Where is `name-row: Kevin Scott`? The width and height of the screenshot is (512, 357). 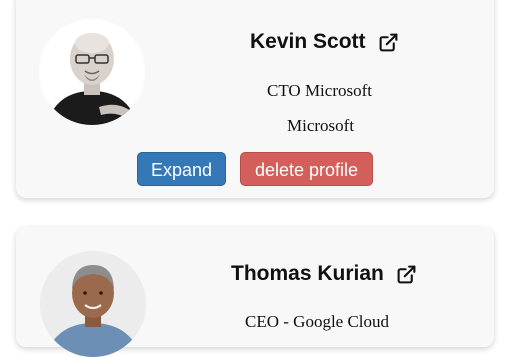 name-row: Kevin Scott is located at coordinates (324, 42).